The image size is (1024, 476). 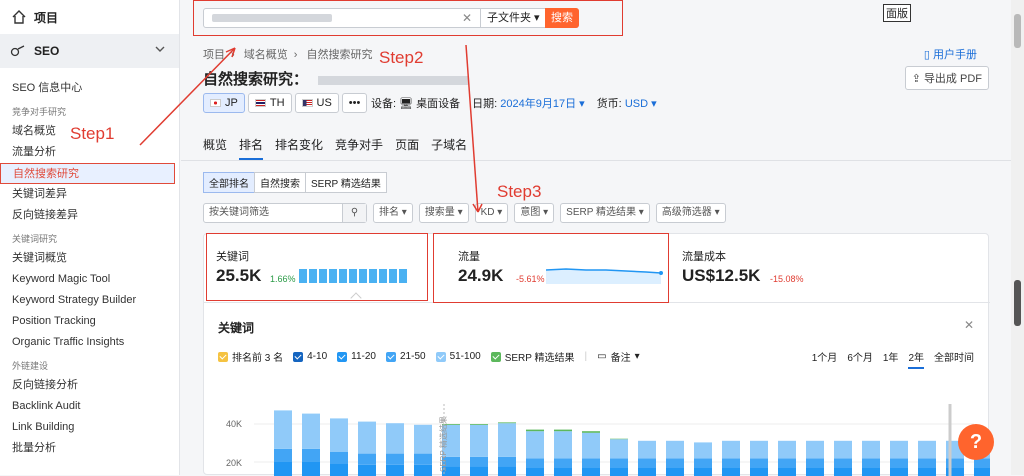 What do you see at coordinates (954, 359) in the screenshot?
I see `period-all: 全部时间` at bounding box center [954, 359].